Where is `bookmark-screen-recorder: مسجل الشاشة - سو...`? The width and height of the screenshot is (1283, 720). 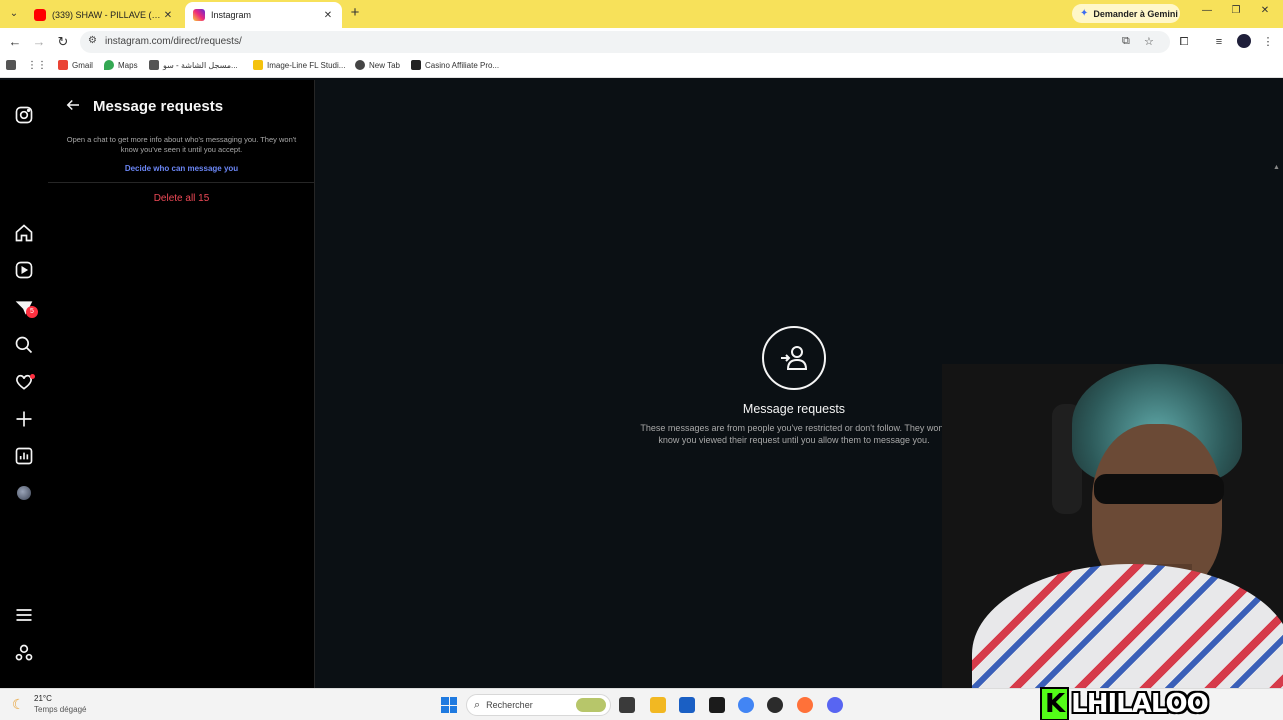 bookmark-screen-recorder: مسجل الشاشة - سو... is located at coordinates (193, 65).